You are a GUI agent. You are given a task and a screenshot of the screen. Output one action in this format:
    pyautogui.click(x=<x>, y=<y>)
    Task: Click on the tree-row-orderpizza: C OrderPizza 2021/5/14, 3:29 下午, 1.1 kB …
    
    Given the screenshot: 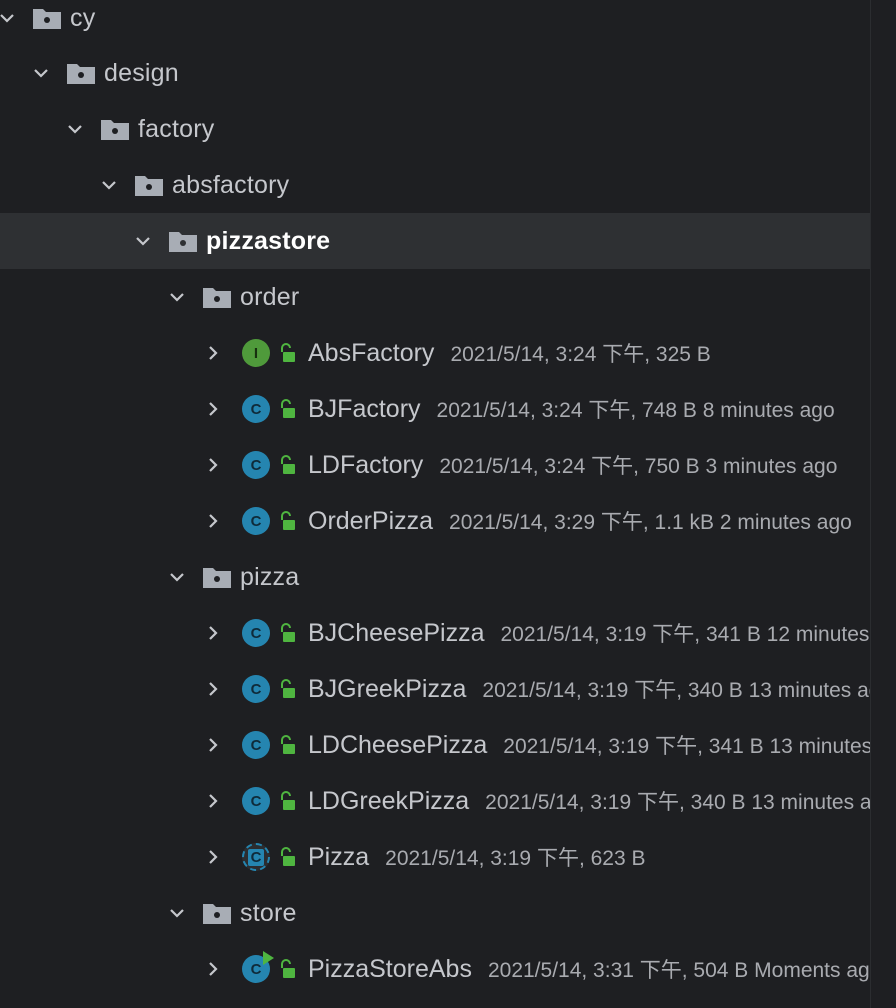 What is the action you would take?
    pyautogui.click(x=435, y=521)
    